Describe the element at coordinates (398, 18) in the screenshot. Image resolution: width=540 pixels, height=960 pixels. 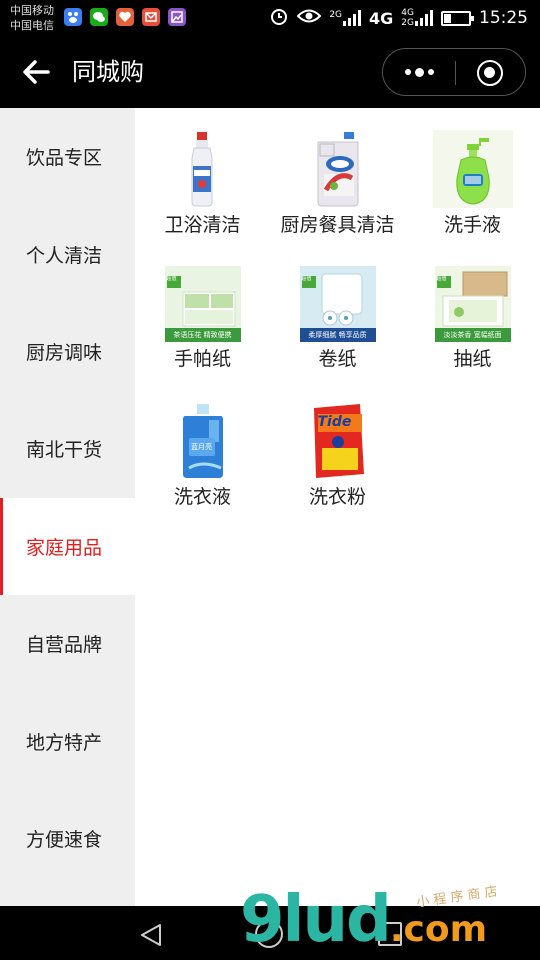
I see `system-status: 2G 4G 4G 2G 15:25` at that location.